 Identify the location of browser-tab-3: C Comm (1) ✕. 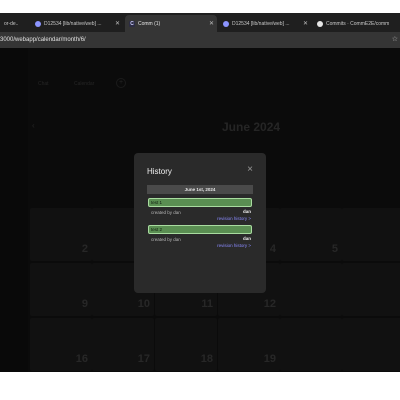
(171, 23).